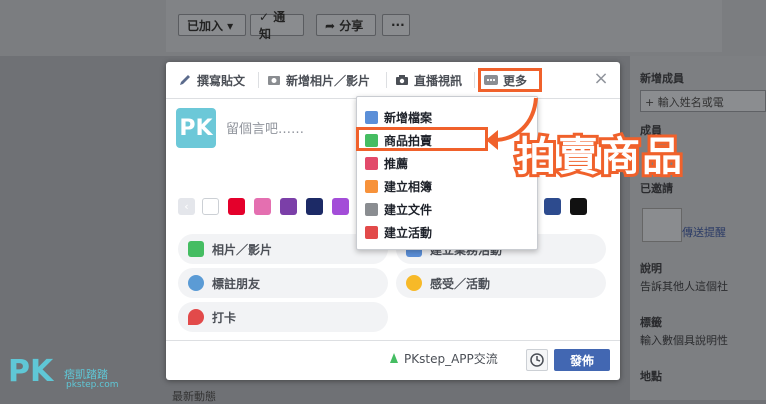 This screenshot has width=766, height=404. Describe the element at coordinates (185, 80) in the screenshot. I see `pencil-icon` at that location.